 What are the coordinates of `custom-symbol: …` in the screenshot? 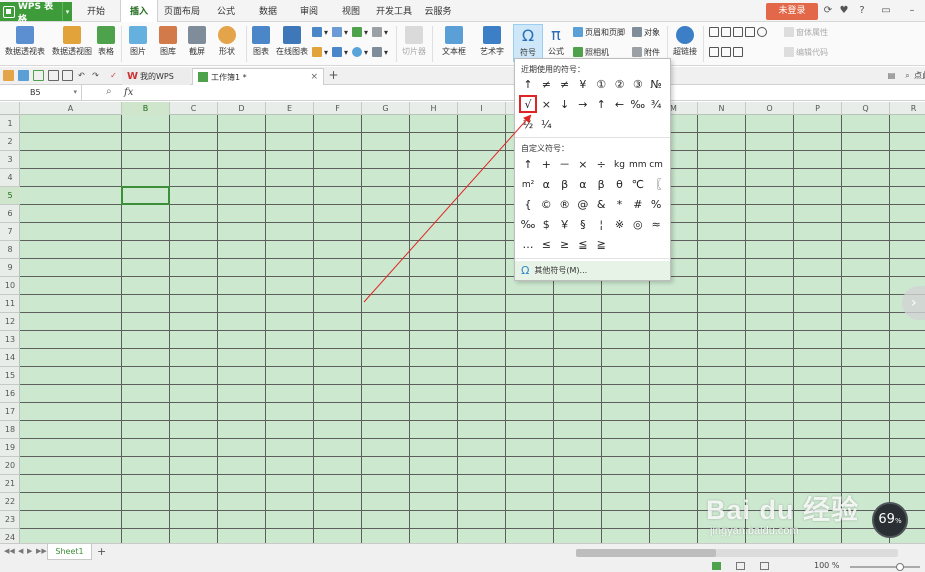 It's located at (528, 245).